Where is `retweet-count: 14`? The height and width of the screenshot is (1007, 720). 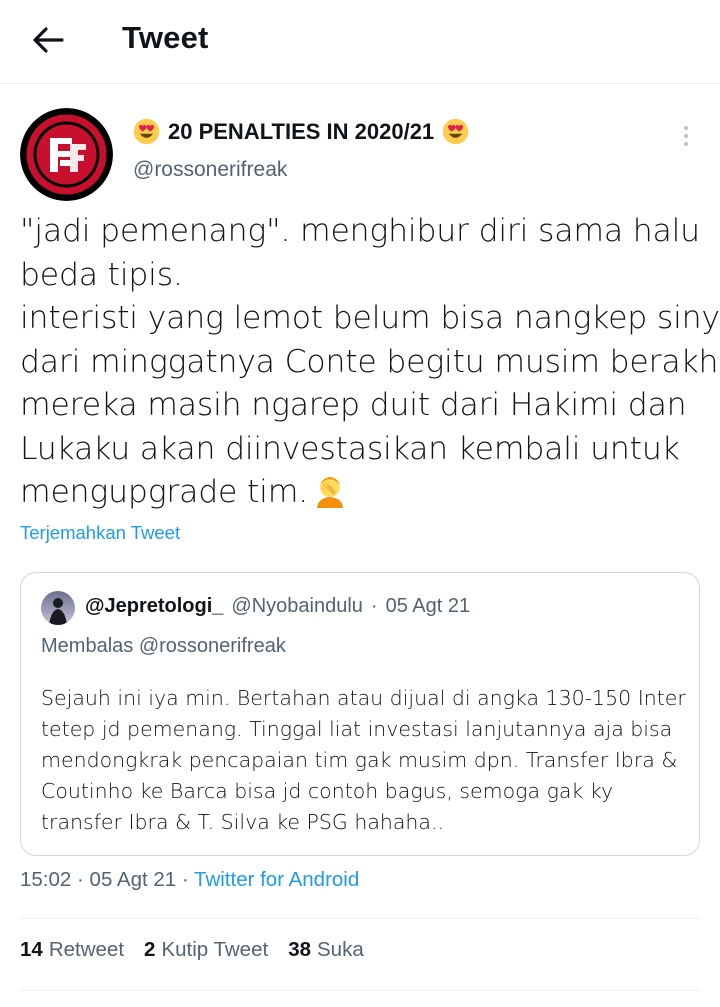
retweet-count: 14 is located at coordinates (31, 949).